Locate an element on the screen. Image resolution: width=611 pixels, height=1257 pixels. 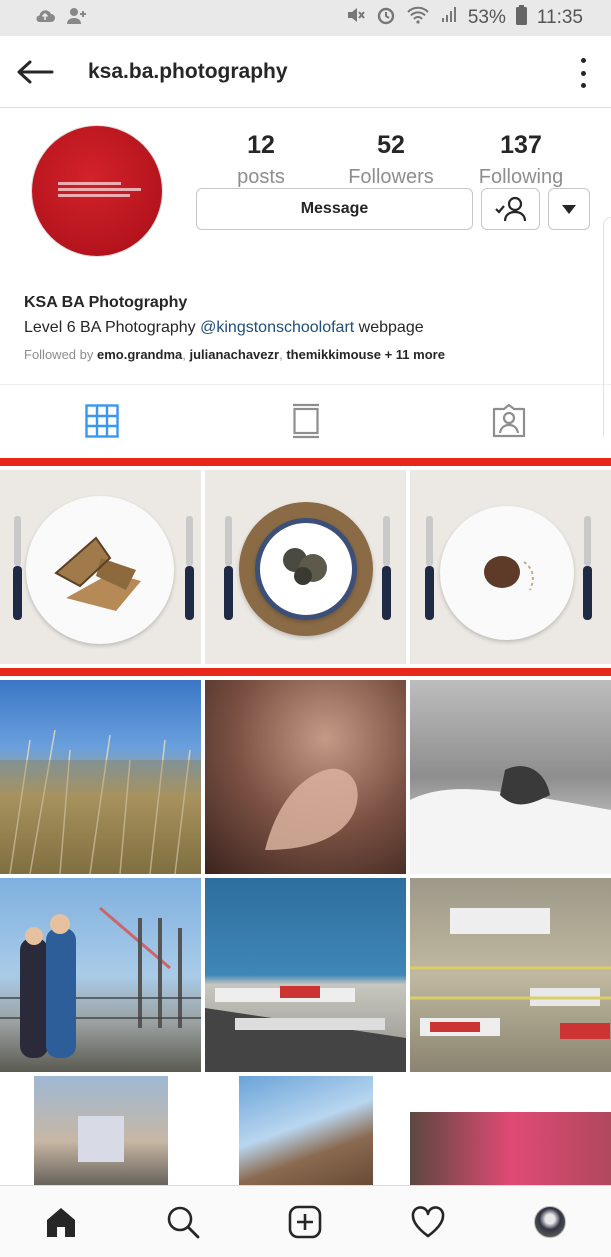
mute-icon is located at coordinates (356, 18).